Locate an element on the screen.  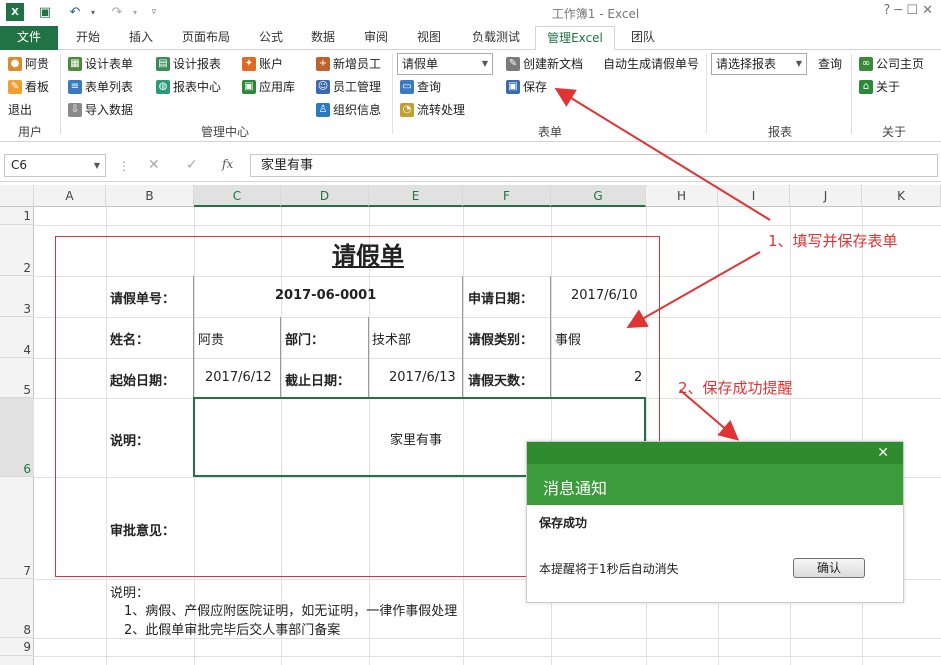
toast-title: 消息通知 is located at coordinates (575, 488).